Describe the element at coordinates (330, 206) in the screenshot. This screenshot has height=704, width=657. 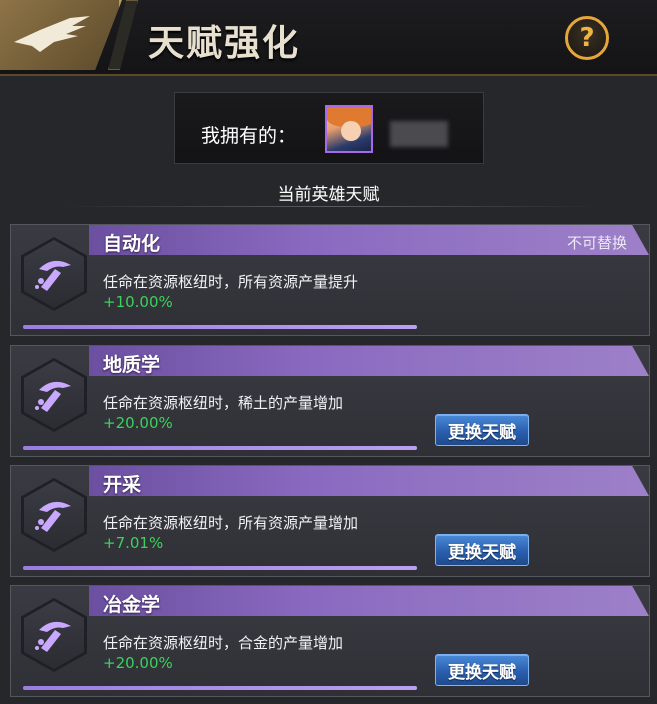
I see `section-divider` at that location.